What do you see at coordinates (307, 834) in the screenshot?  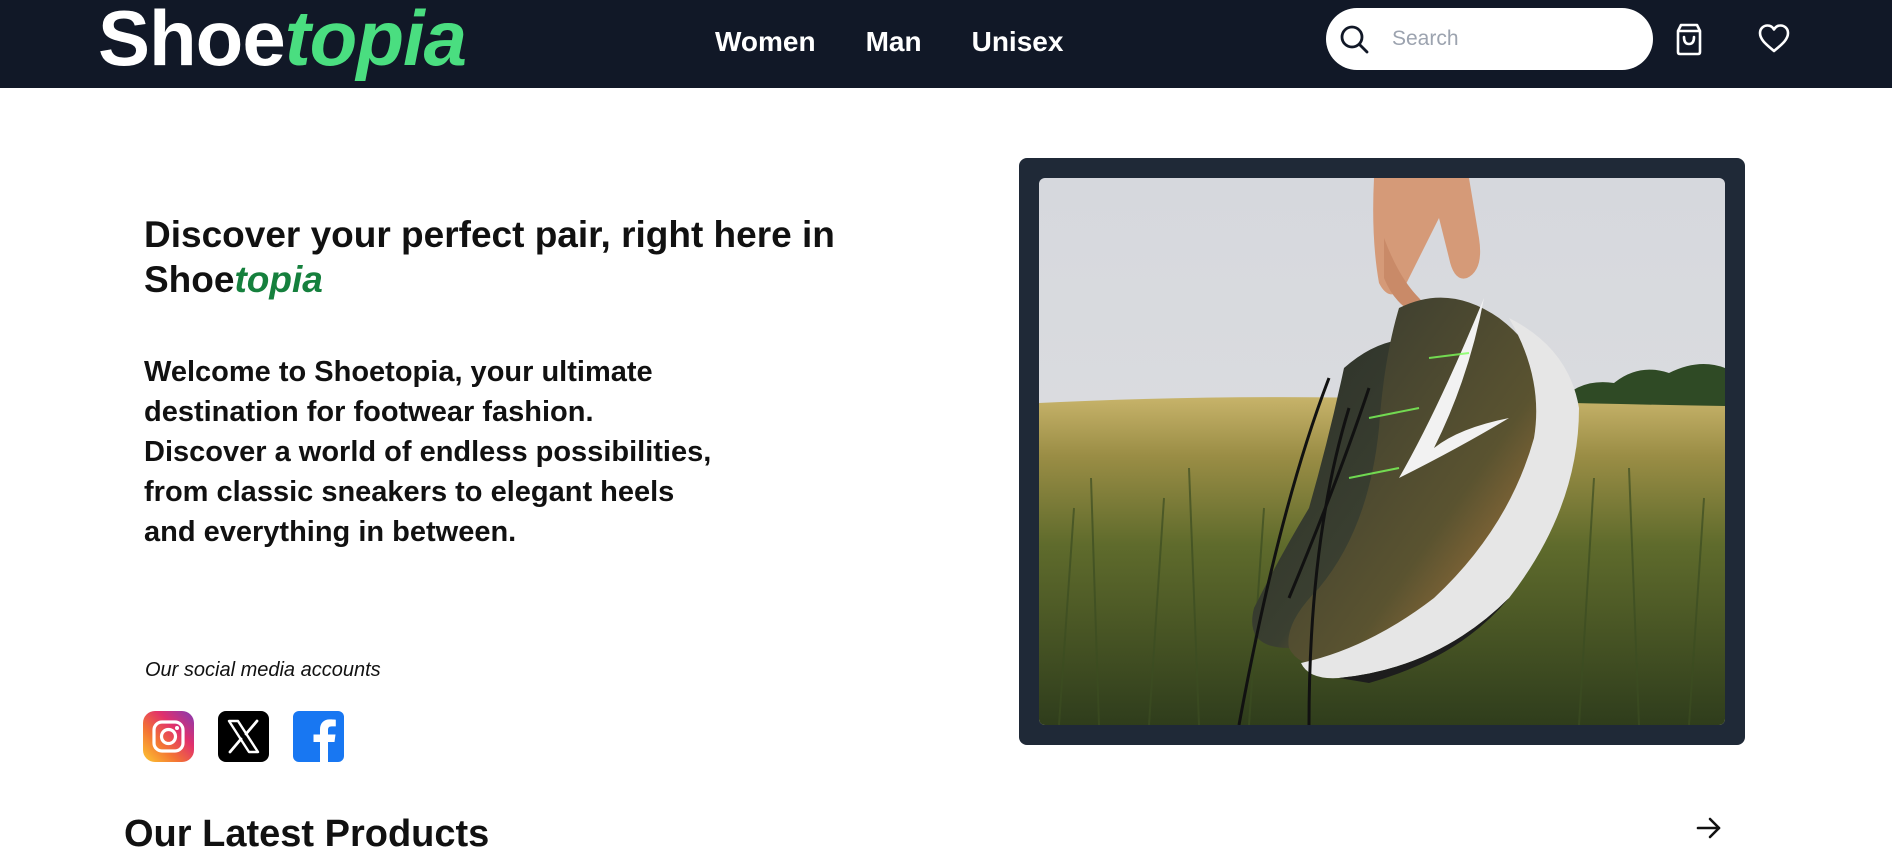 I see `latest-products-title: Our Latest Products` at bounding box center [307, 834].